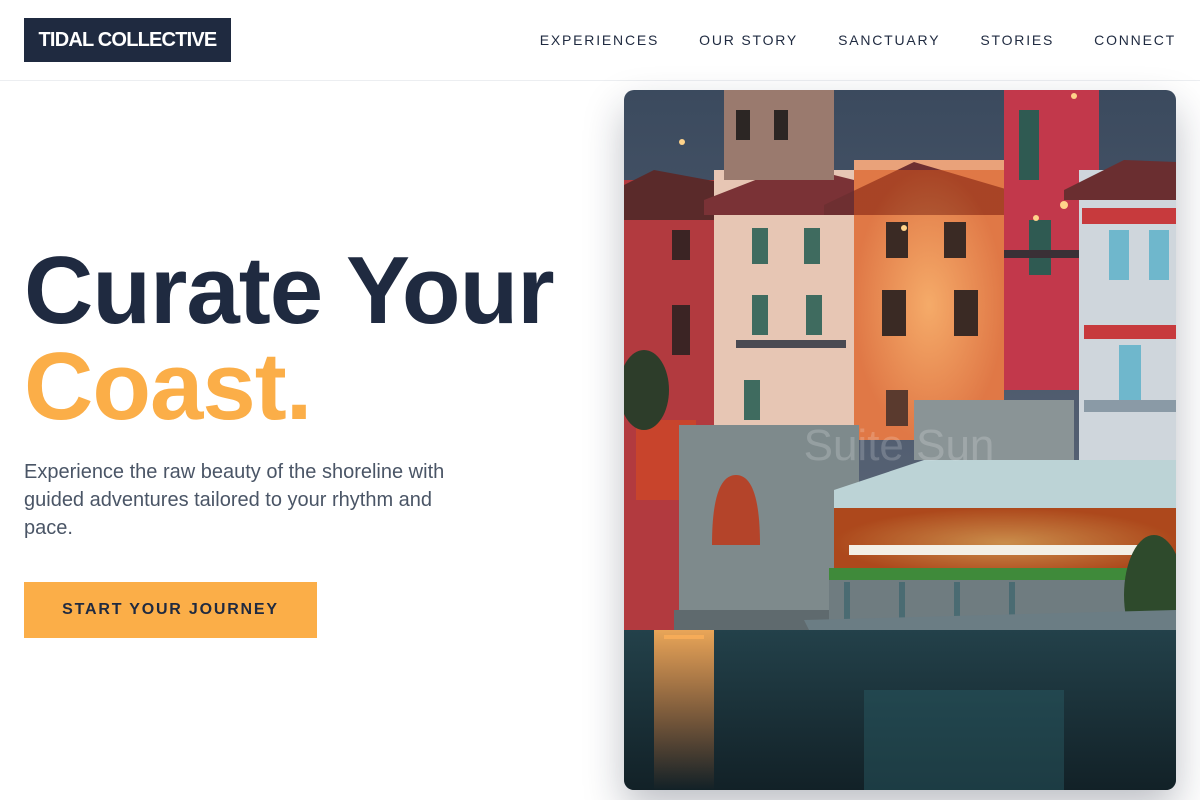 This screenshot has height=800, width=1200. I want to click on start-journey-button: START YOUR JOURNEY, so click(170, 610).